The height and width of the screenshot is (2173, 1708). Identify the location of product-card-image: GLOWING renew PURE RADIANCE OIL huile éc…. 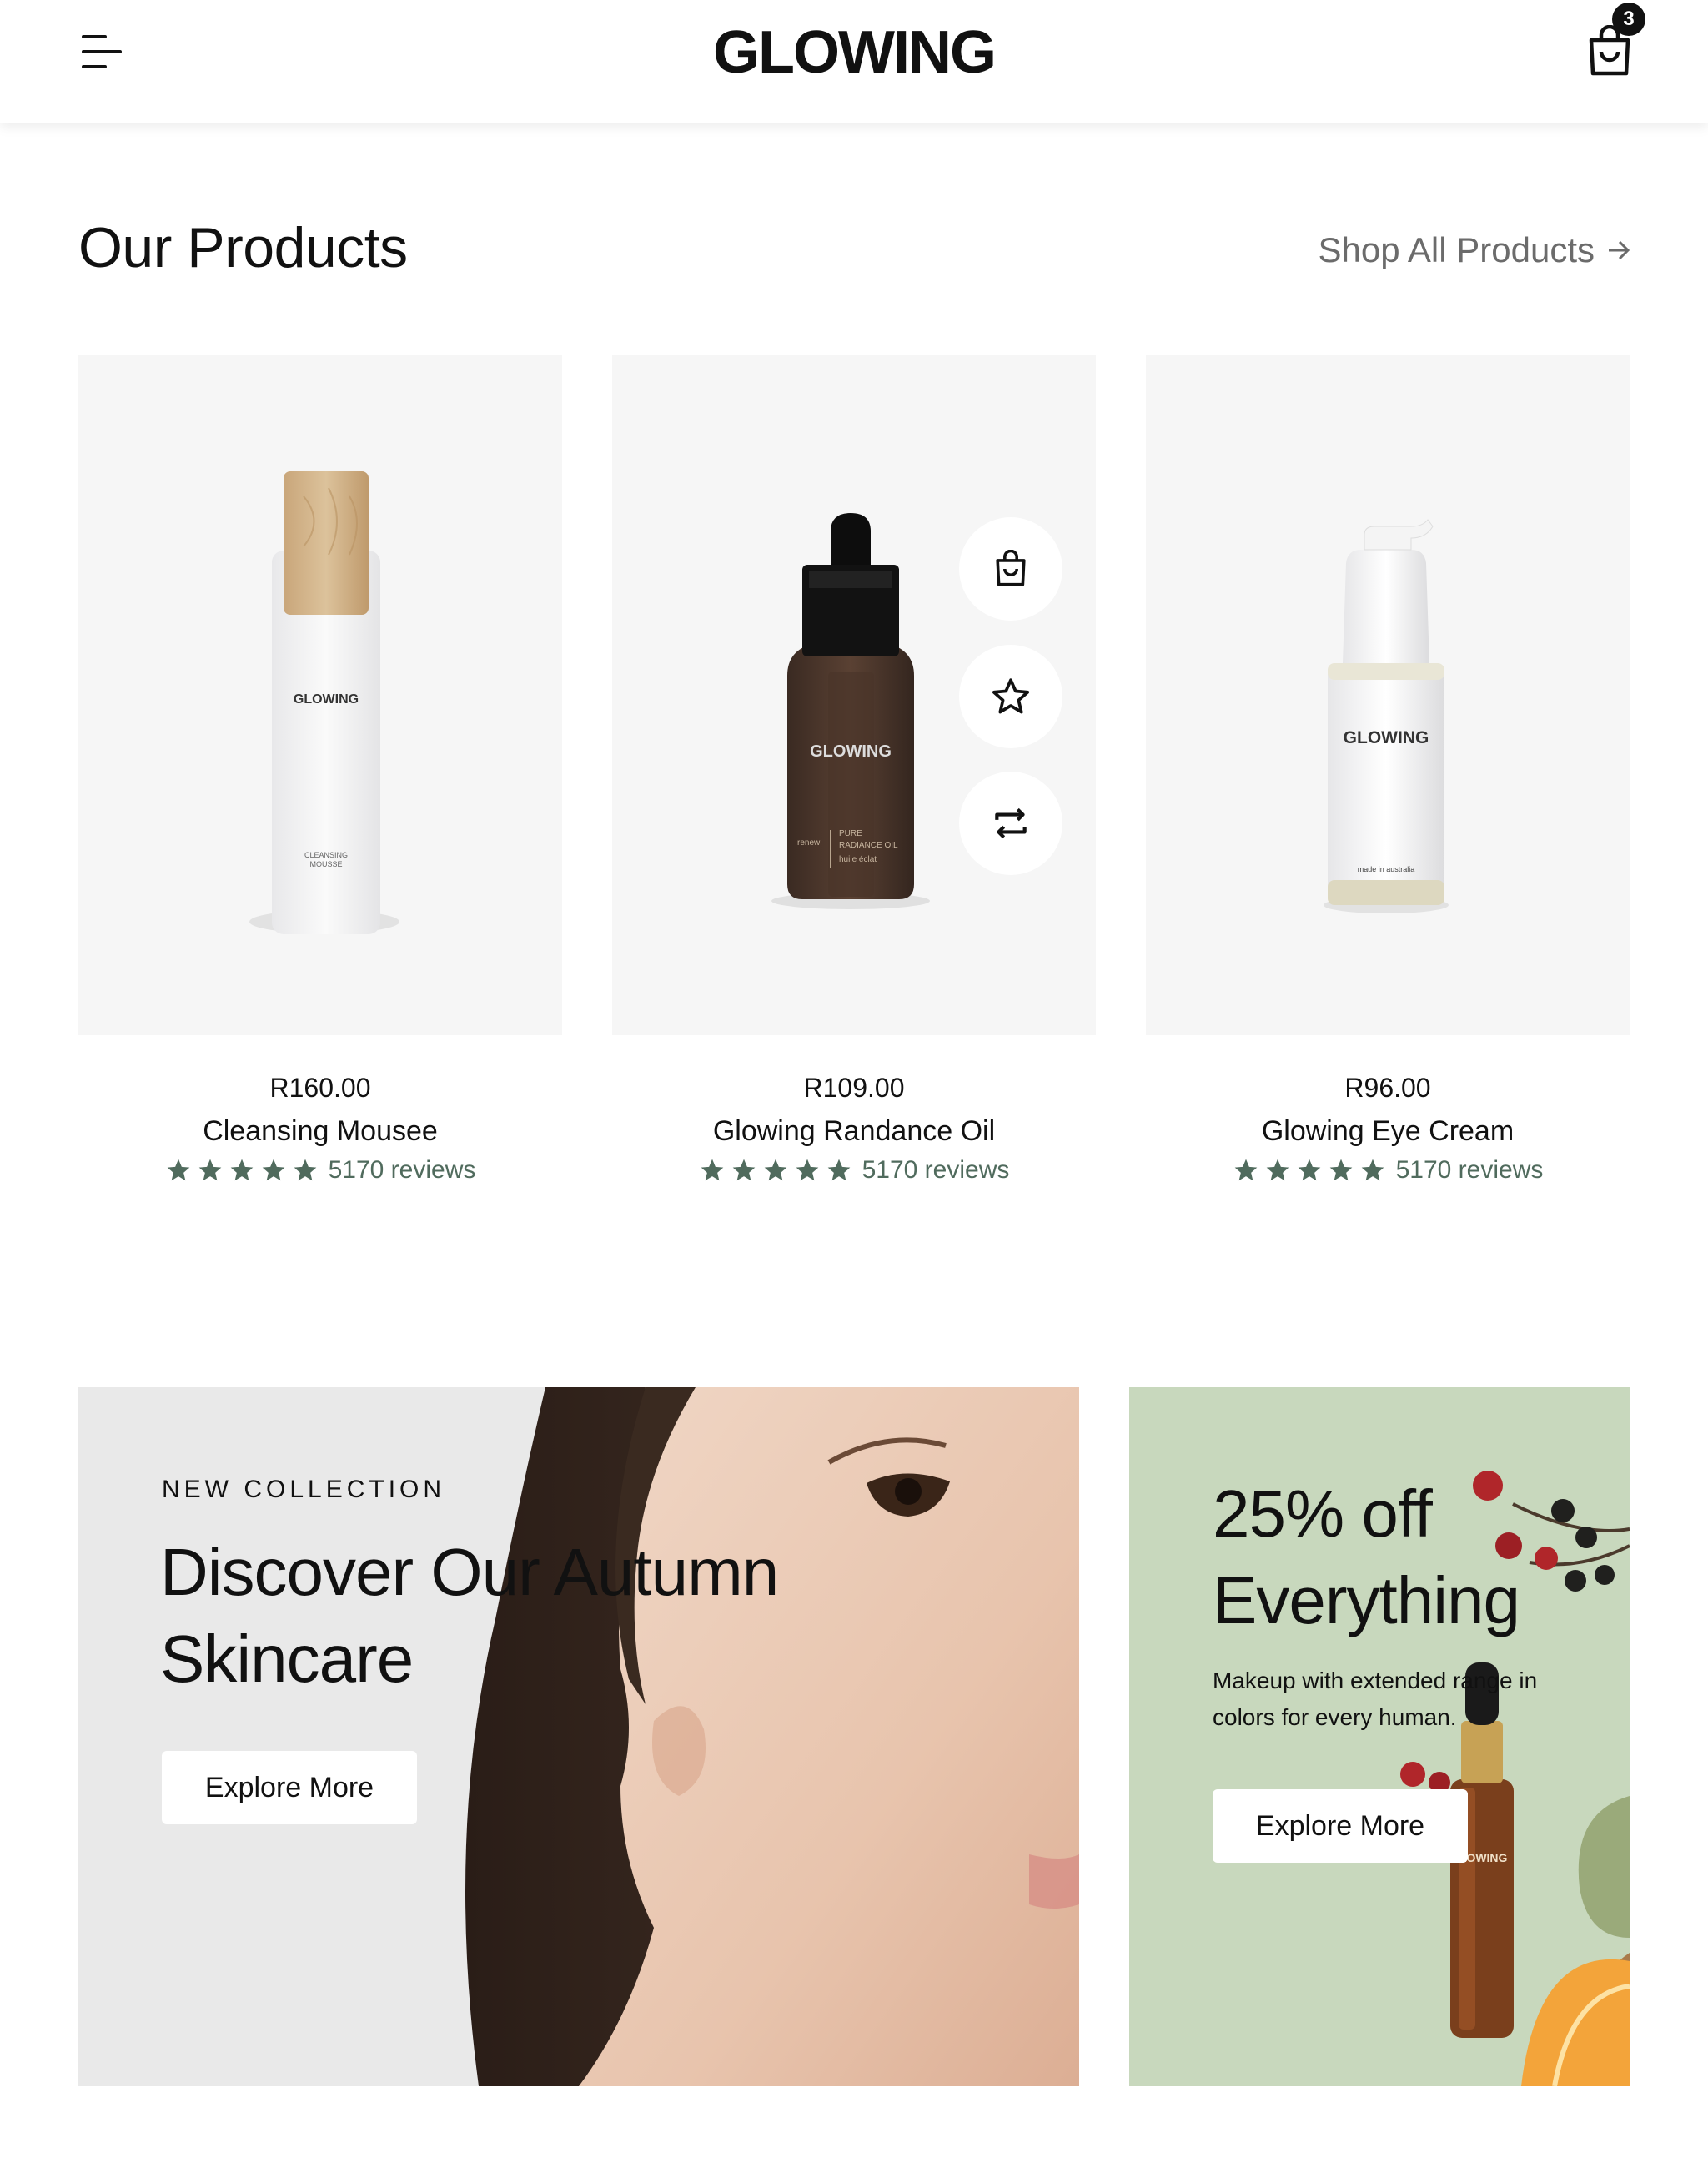
(854, 695).